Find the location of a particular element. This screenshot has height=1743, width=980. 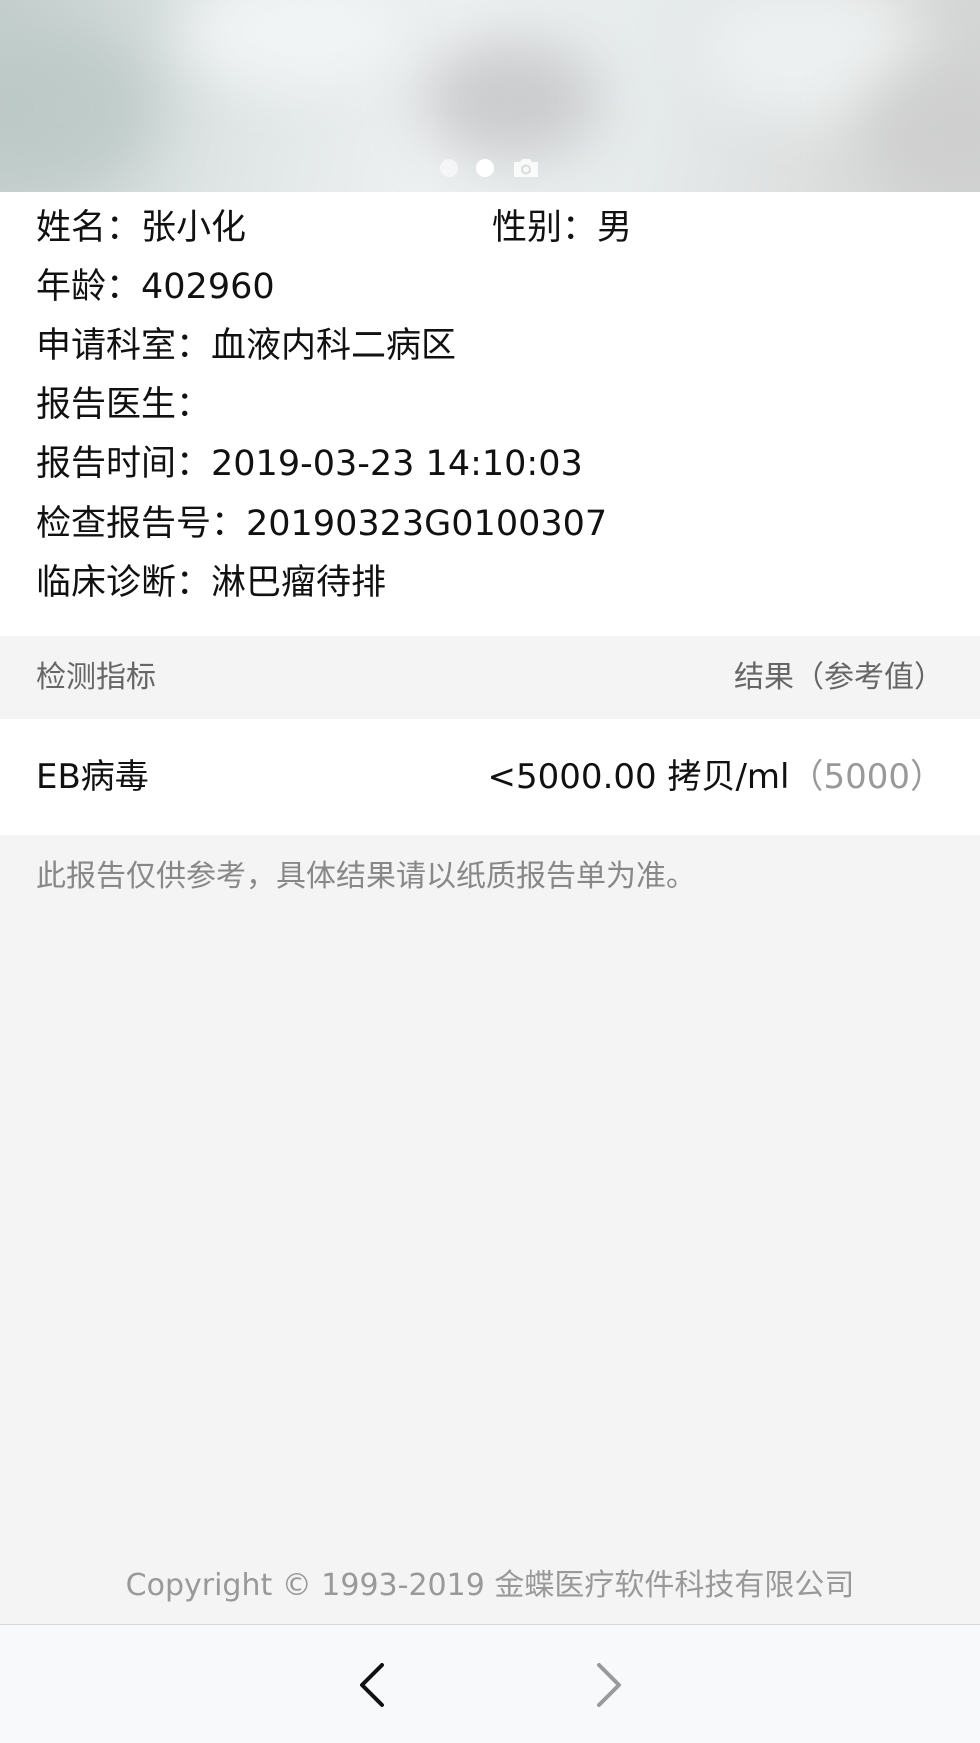

carousel-dot-2-active is located at coordinates (485, 168).